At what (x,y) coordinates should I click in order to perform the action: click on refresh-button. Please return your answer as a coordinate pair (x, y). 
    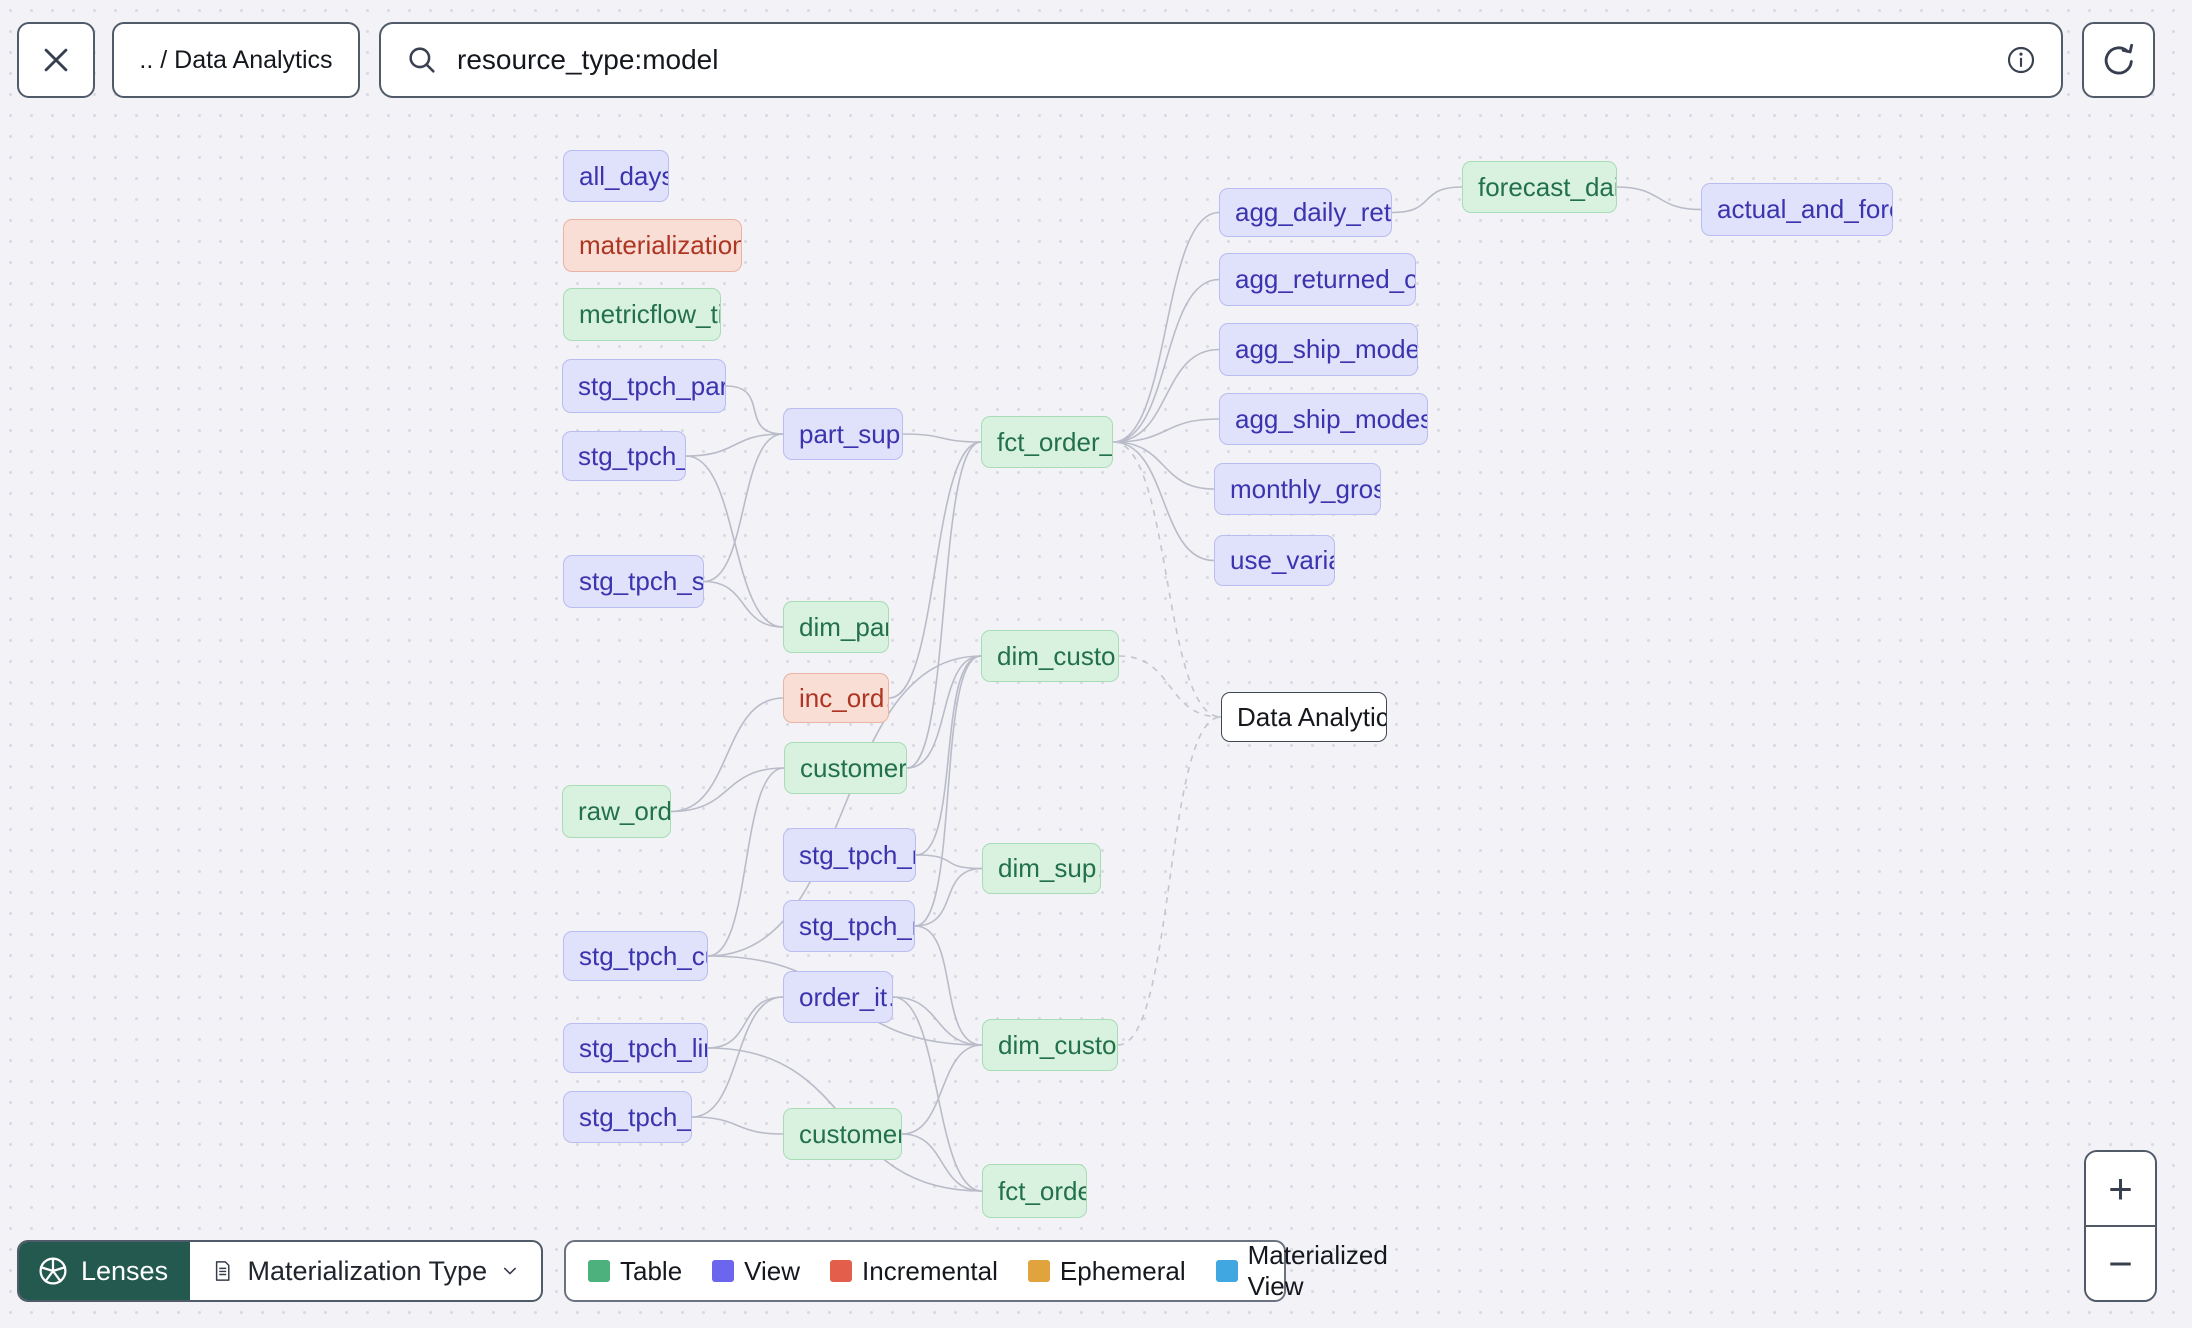
    Looking at the image, I should click on (2118, 60).